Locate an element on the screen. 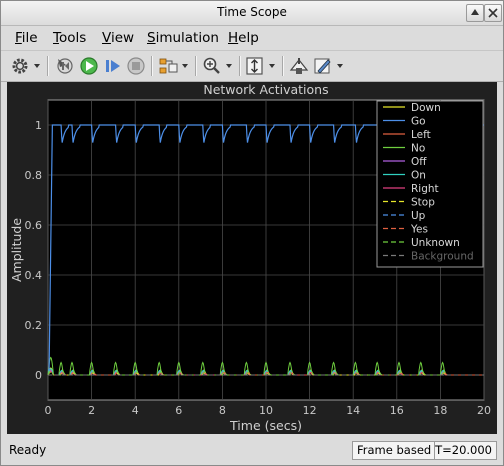 This screenshot has height=466, width=504. close-icon is located at coordinates (493, 13).